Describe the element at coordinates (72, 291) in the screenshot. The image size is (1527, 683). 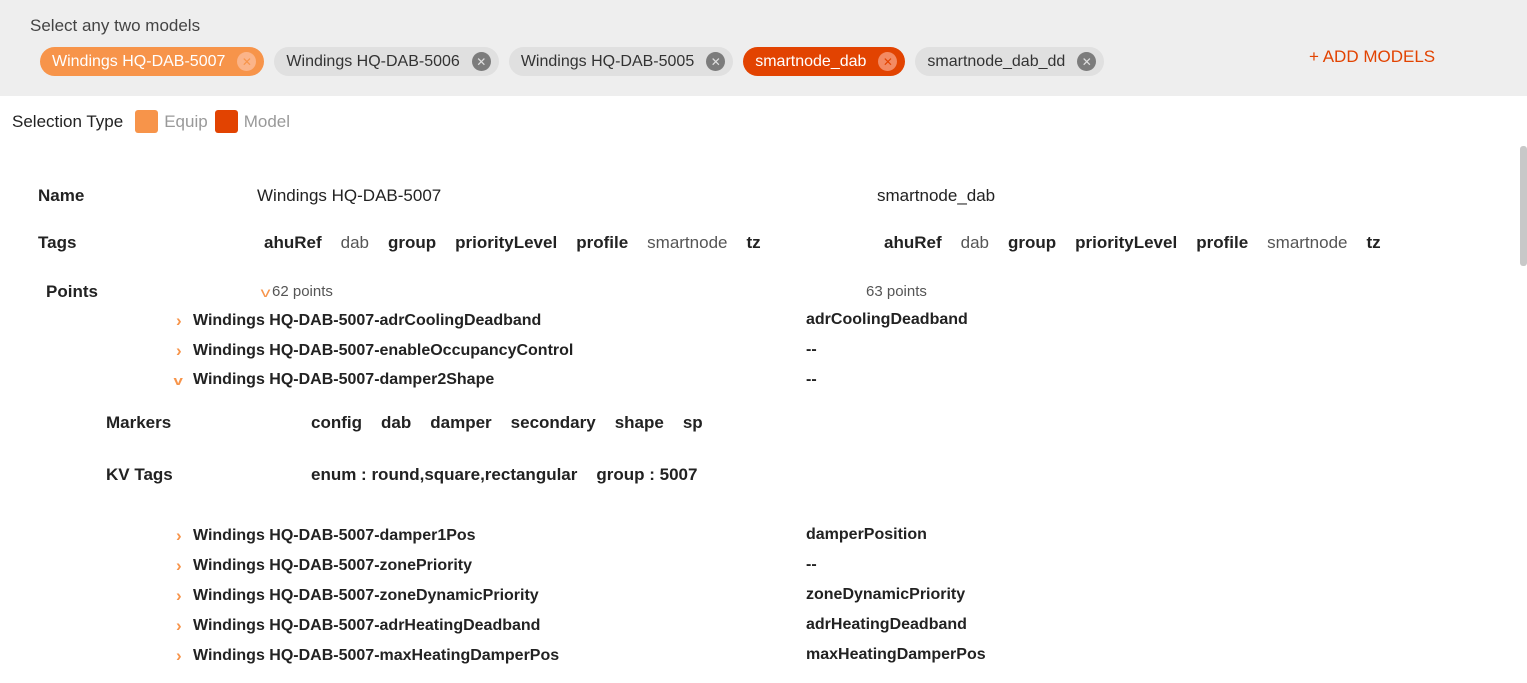
I see `points-label: Points` at that location.